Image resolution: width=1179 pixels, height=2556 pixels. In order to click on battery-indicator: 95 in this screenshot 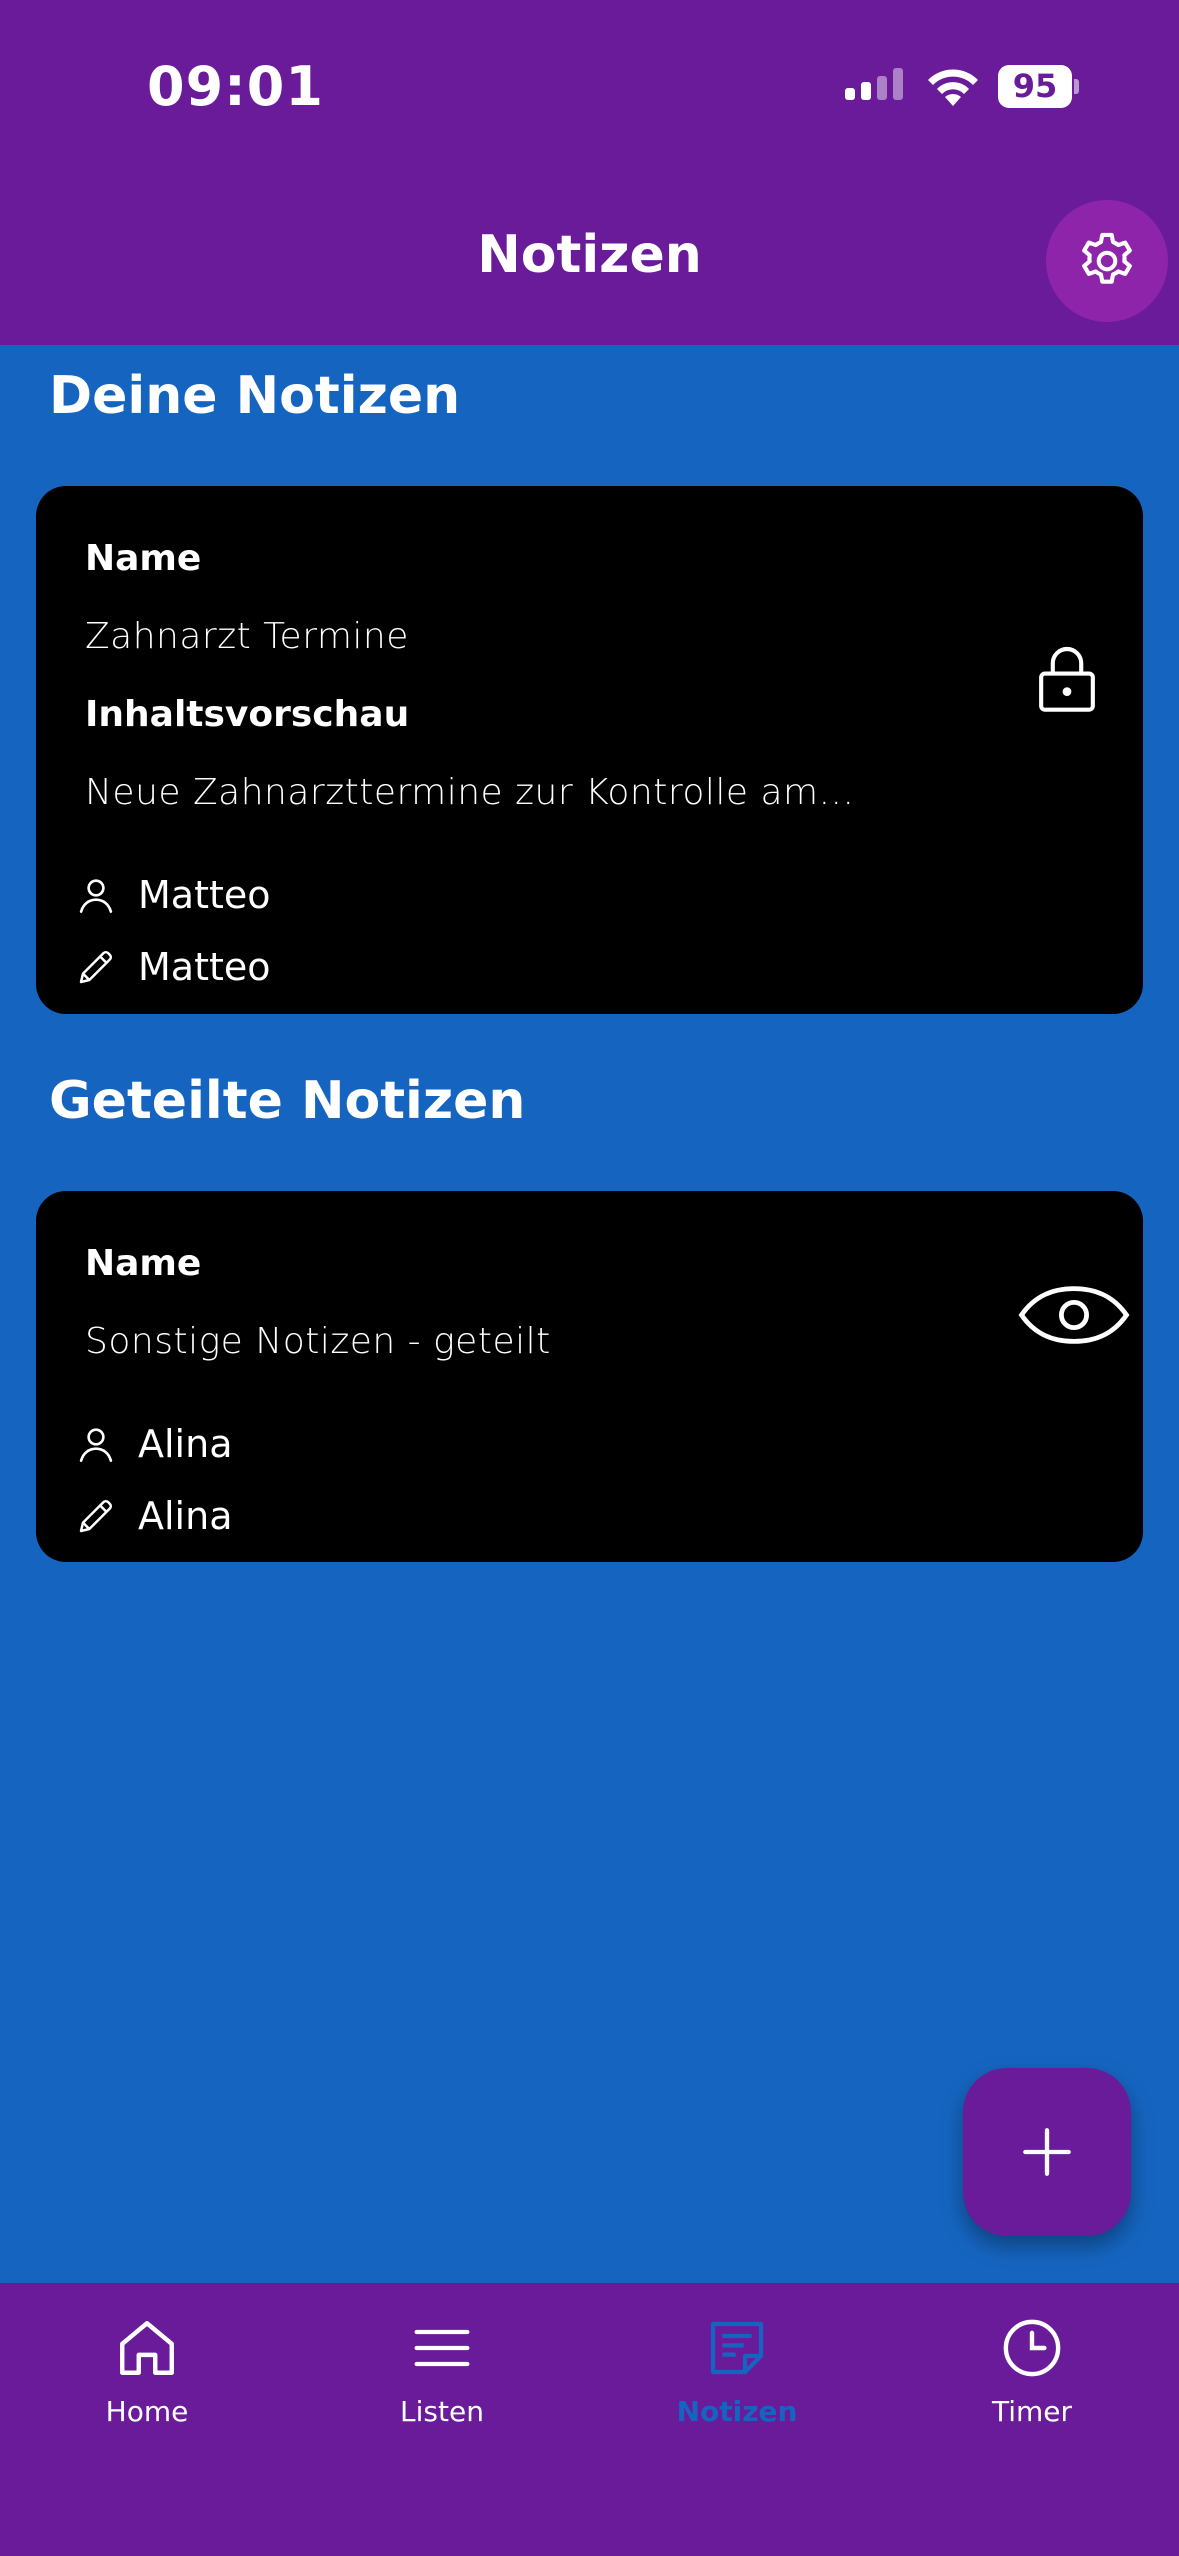, I will do `click(1039, 86)`.